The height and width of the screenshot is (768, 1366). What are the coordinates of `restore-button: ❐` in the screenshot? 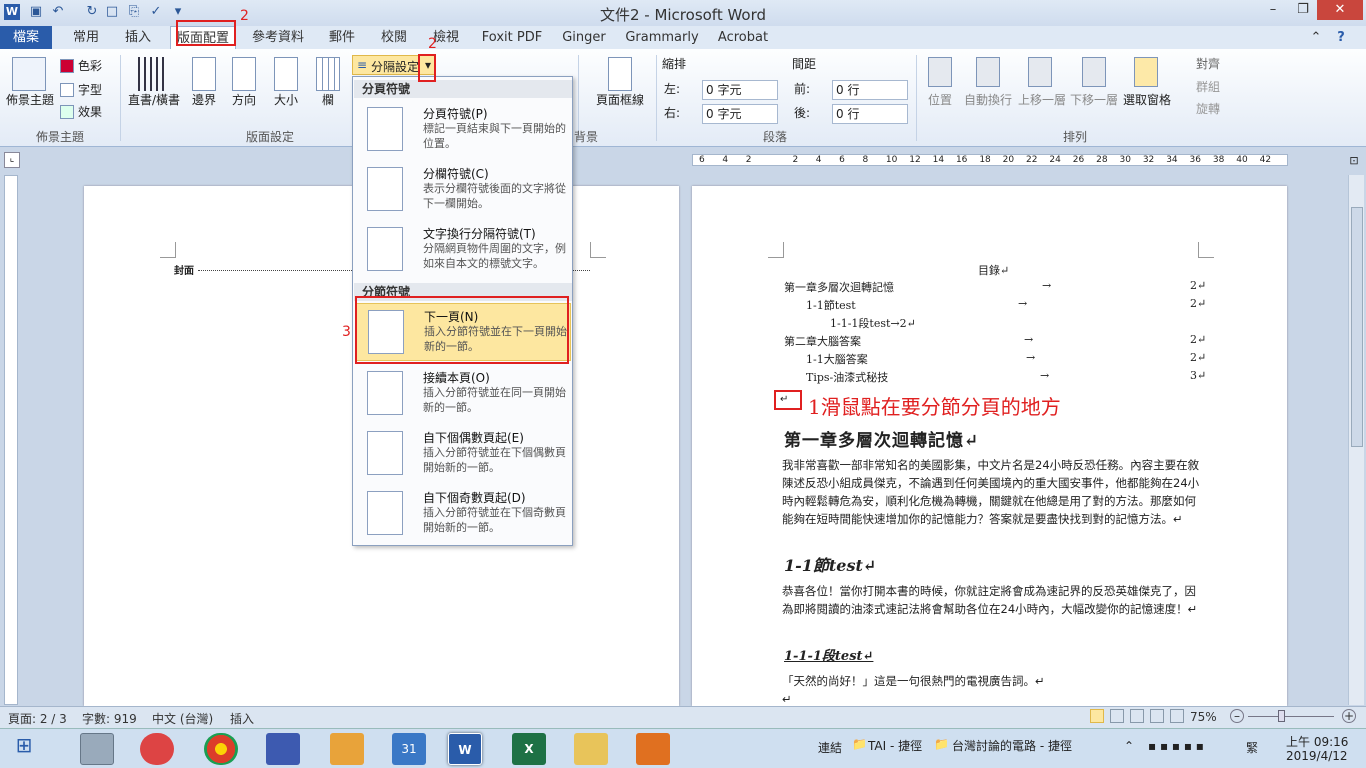 It's located at (1303, 10).